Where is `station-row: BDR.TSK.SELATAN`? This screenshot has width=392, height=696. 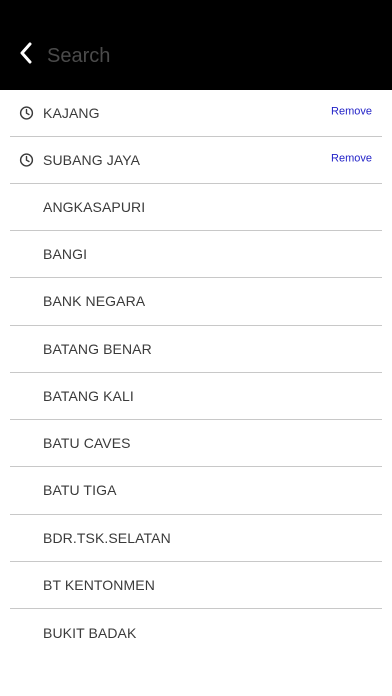
station-row: BDR.TSK.SELATAN is located at coordinates (196, 538).